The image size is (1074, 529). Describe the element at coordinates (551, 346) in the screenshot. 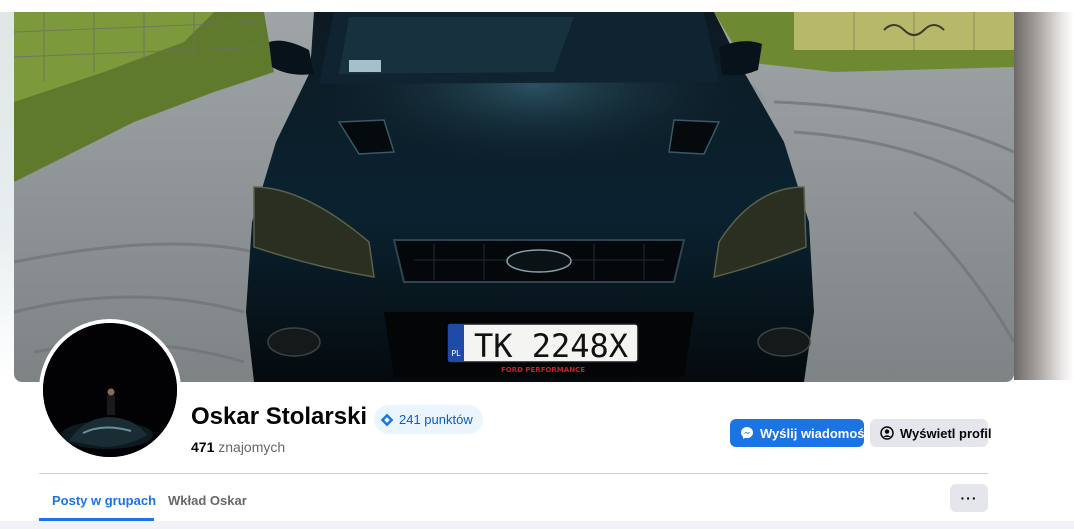

I see `plate-text: TK 2248X` at that location.